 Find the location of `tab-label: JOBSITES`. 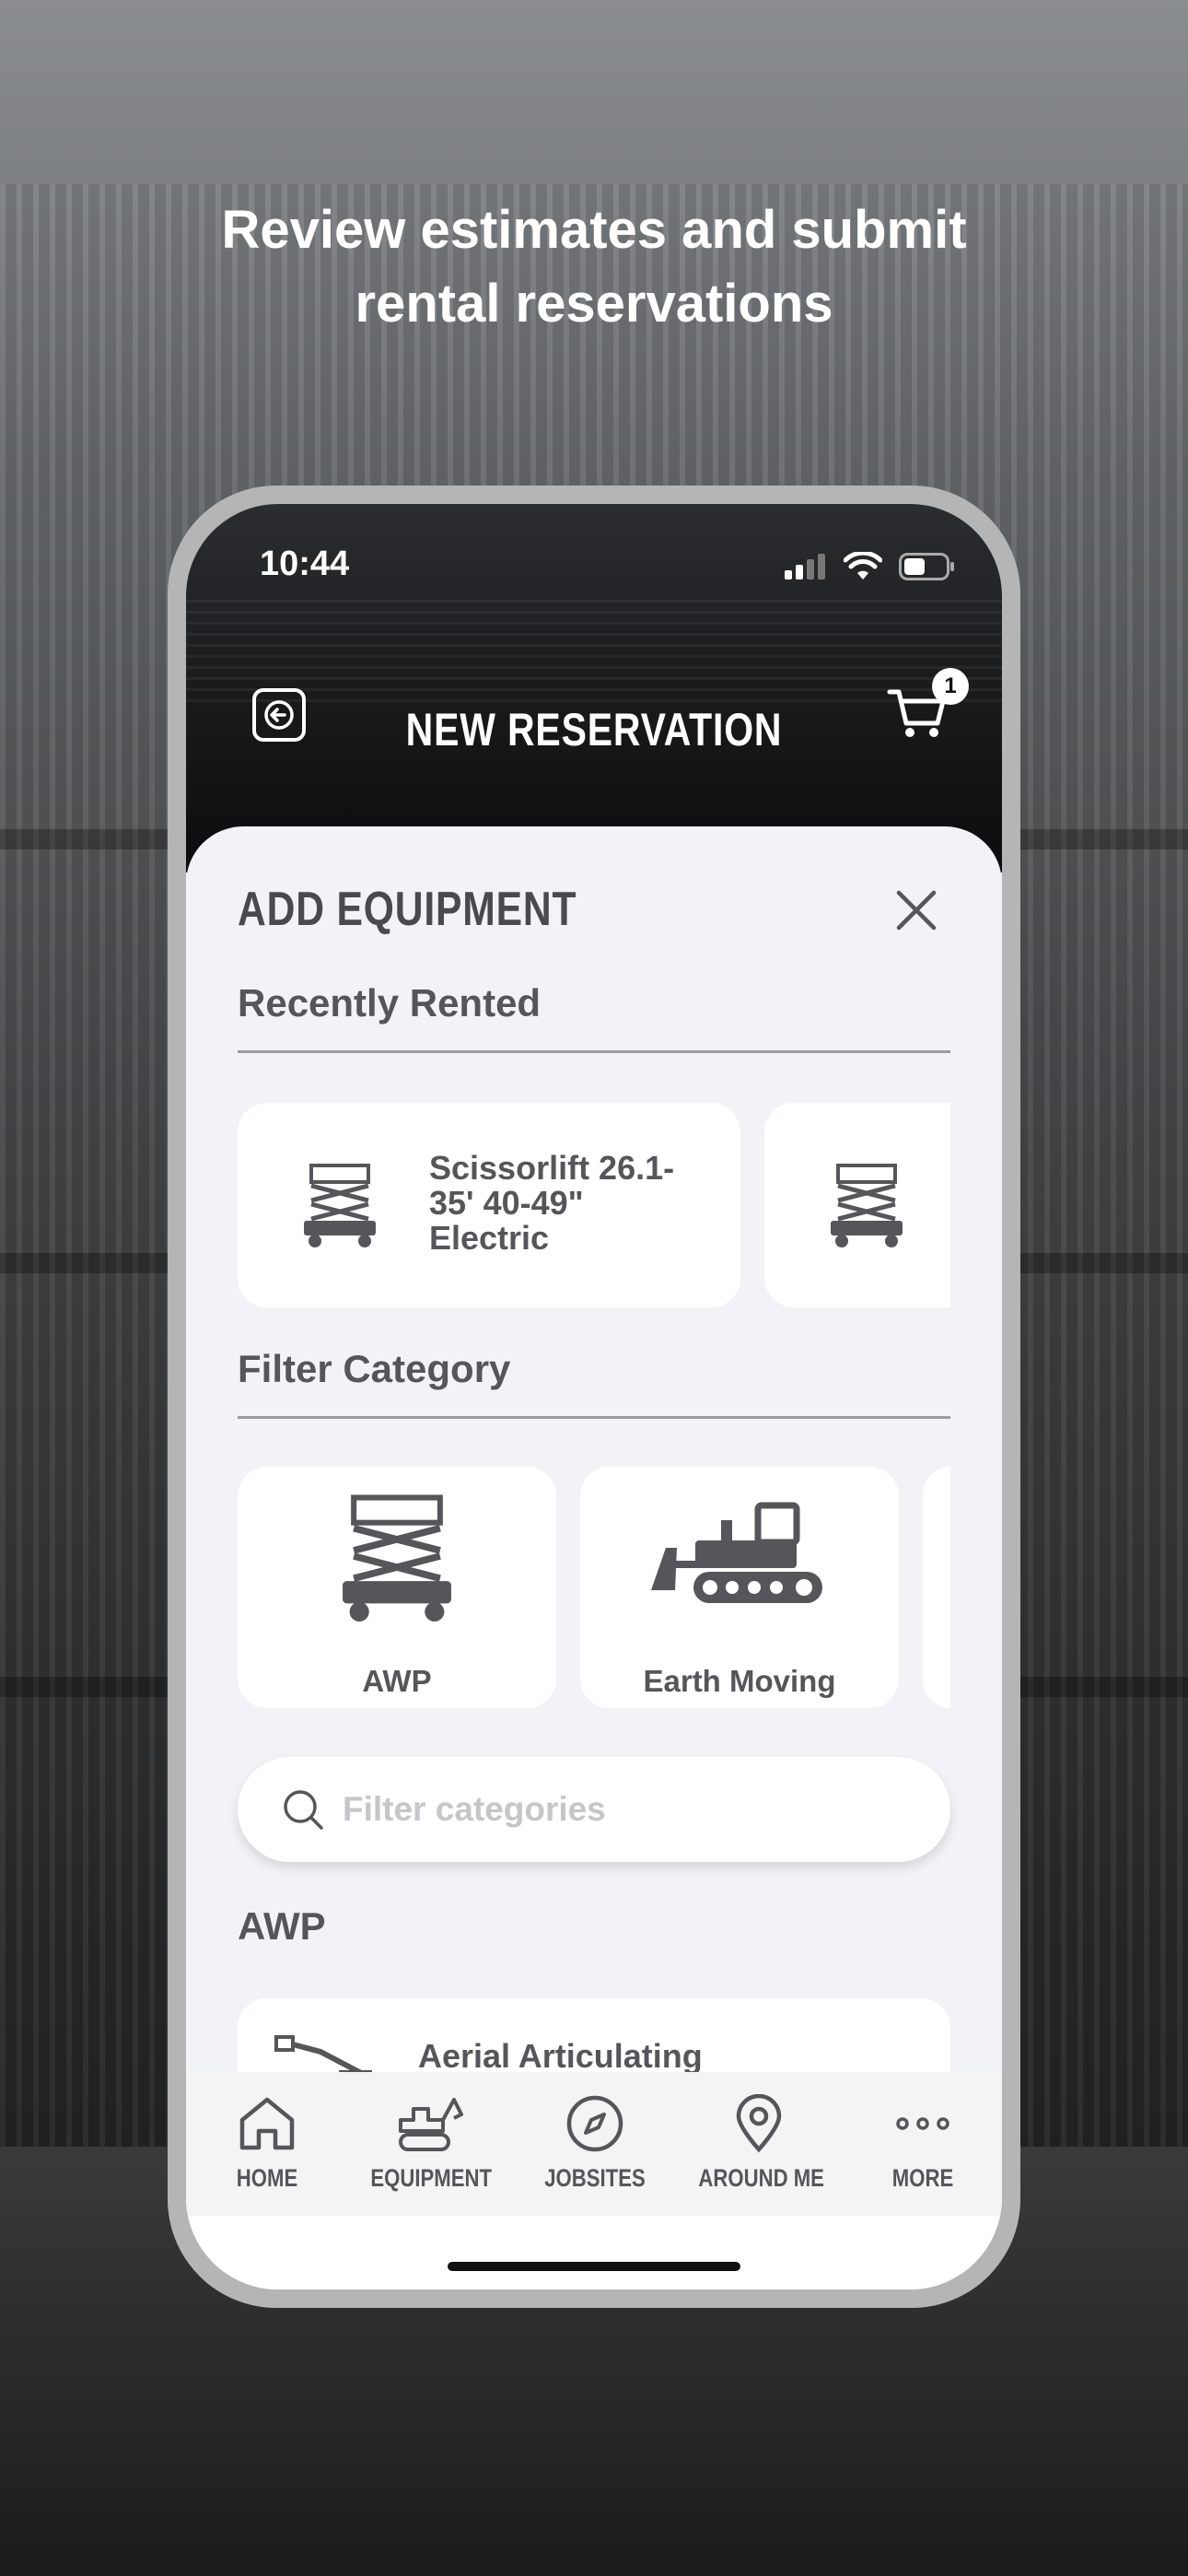

tab-label: JOBSITES is located at coordinates (595, 2178).